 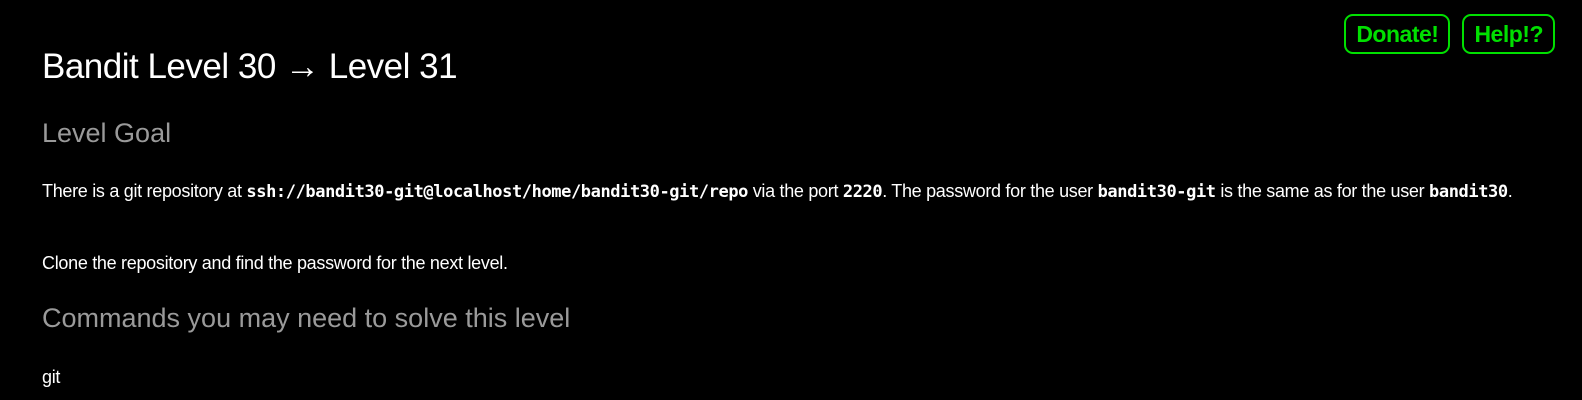 What do you see at coordinates (1397, 34) in the screenshot?
I see `donate-button: Donate!` at bounding box center [1397, 34].